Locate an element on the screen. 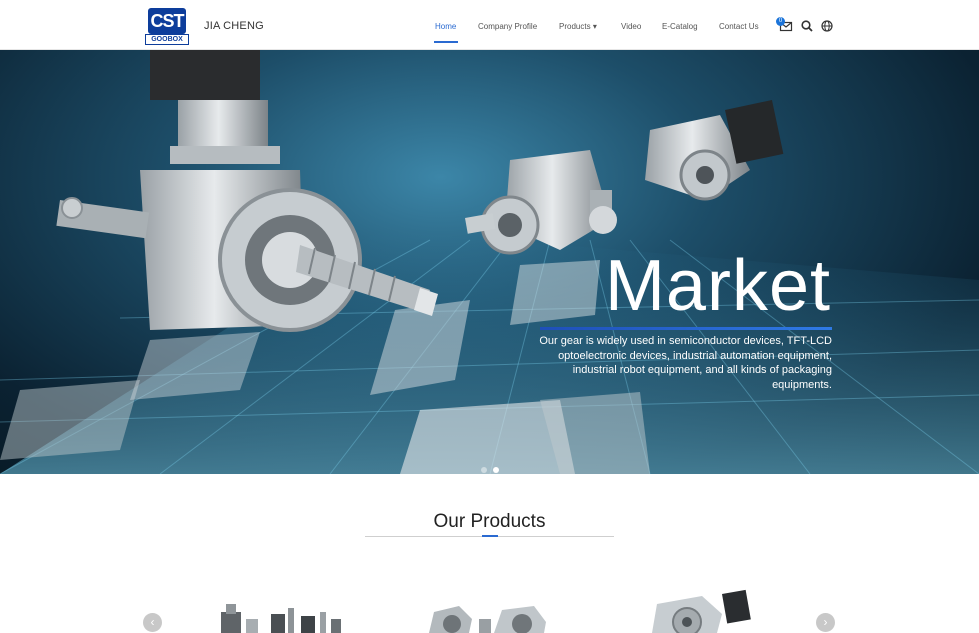 Image resolution: width=979 pixels, height=633 pixels. carousel-prev-button: ‹ is located at coordinates (152, 622).